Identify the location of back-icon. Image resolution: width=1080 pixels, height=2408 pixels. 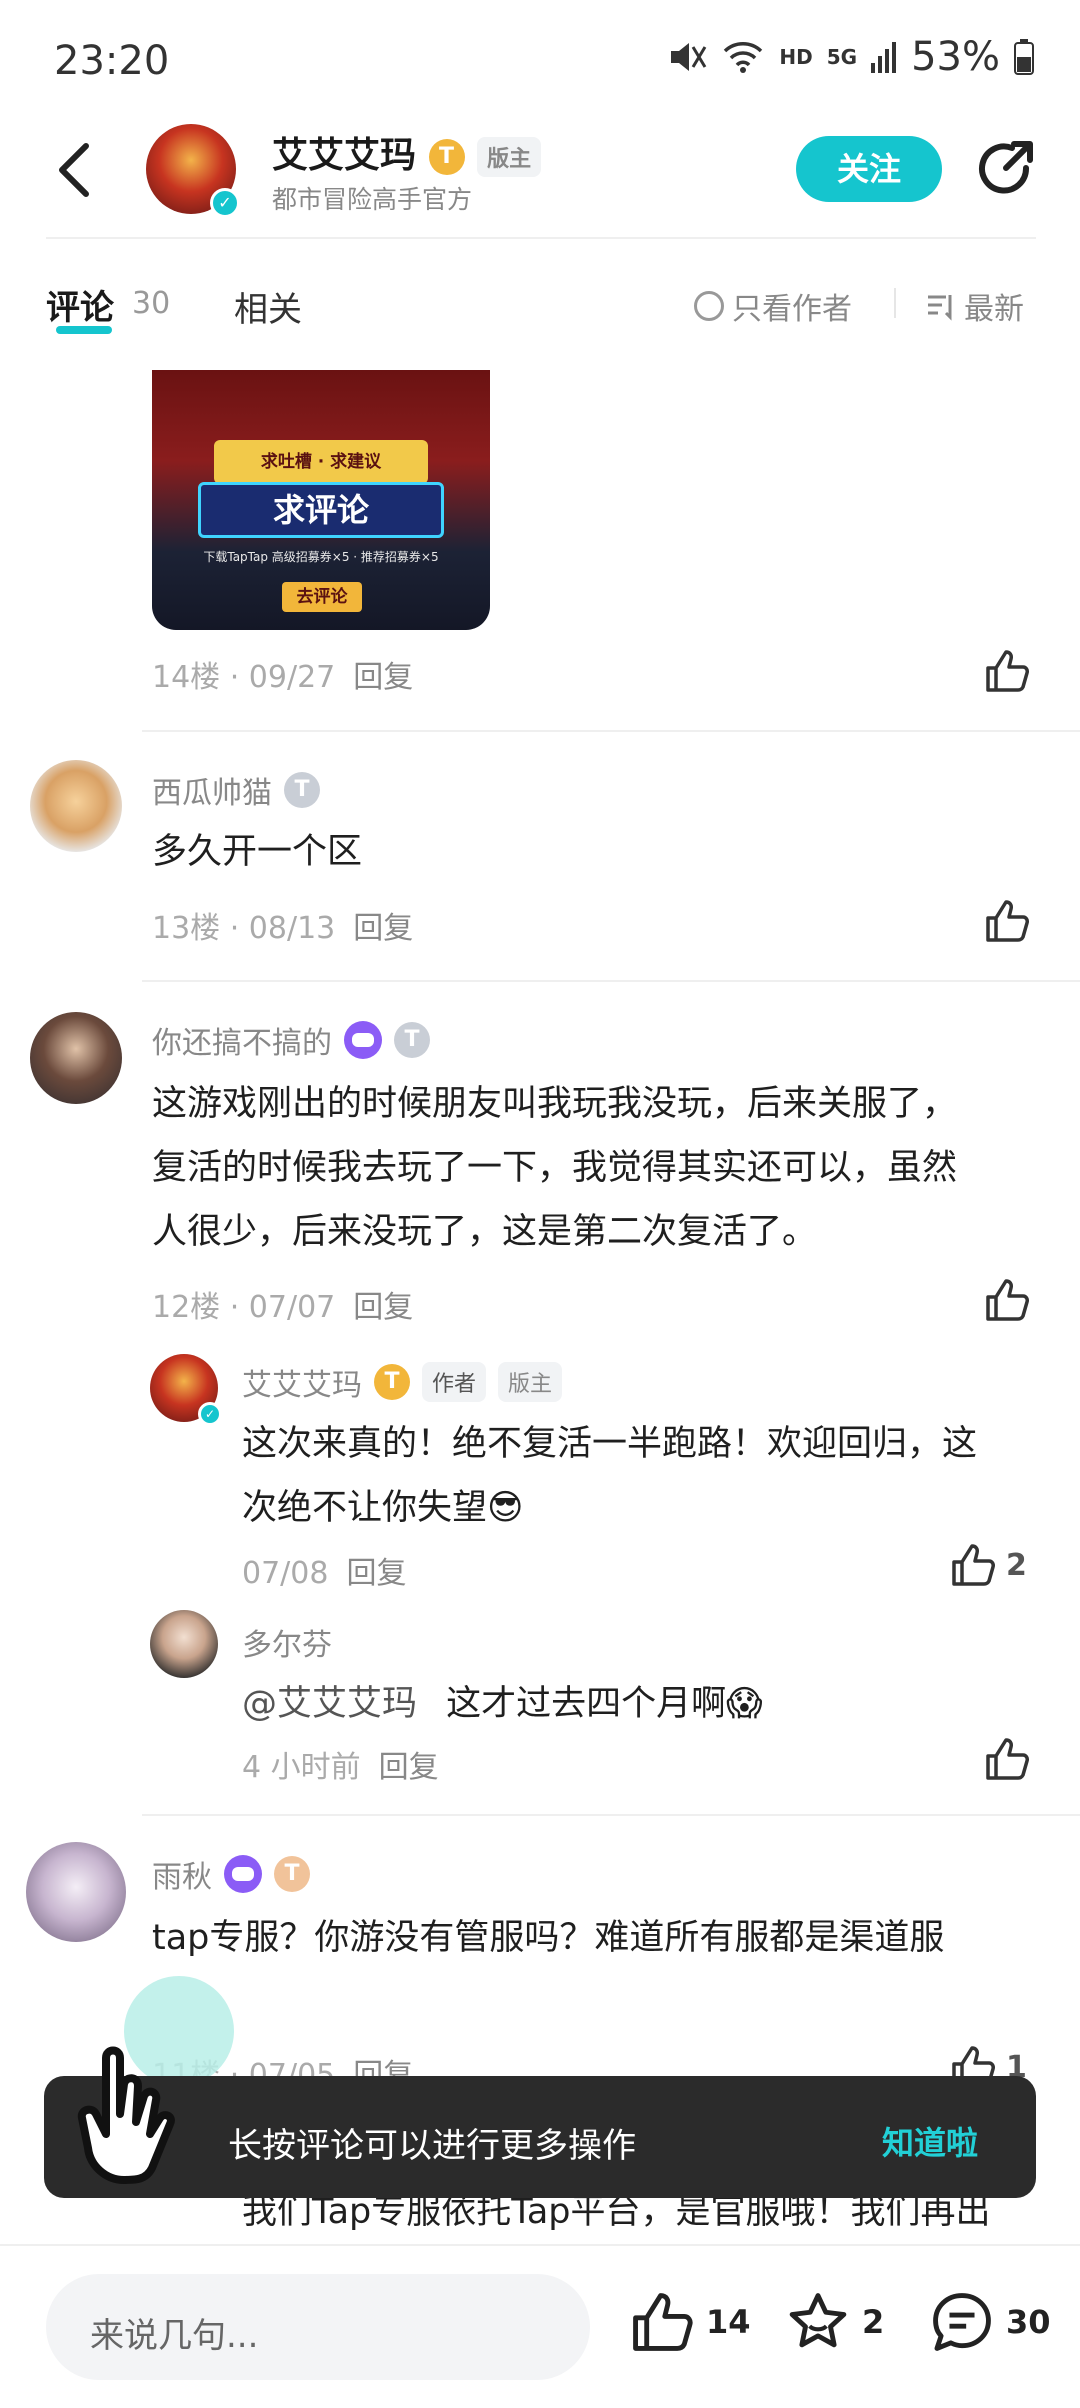
(74, 170).